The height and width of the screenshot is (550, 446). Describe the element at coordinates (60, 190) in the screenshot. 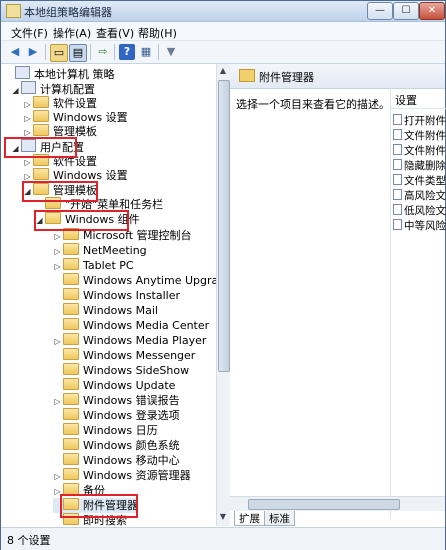

I see `tree-node-user-admin-templates: ◢ 管理模板` at that location.